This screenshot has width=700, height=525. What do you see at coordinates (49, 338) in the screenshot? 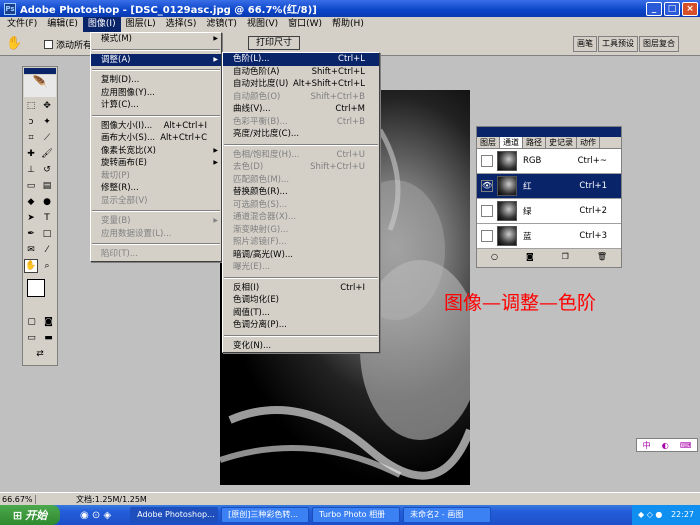
I see `screen-mode-full-icon: ▬` at bounding box center [49, 338].